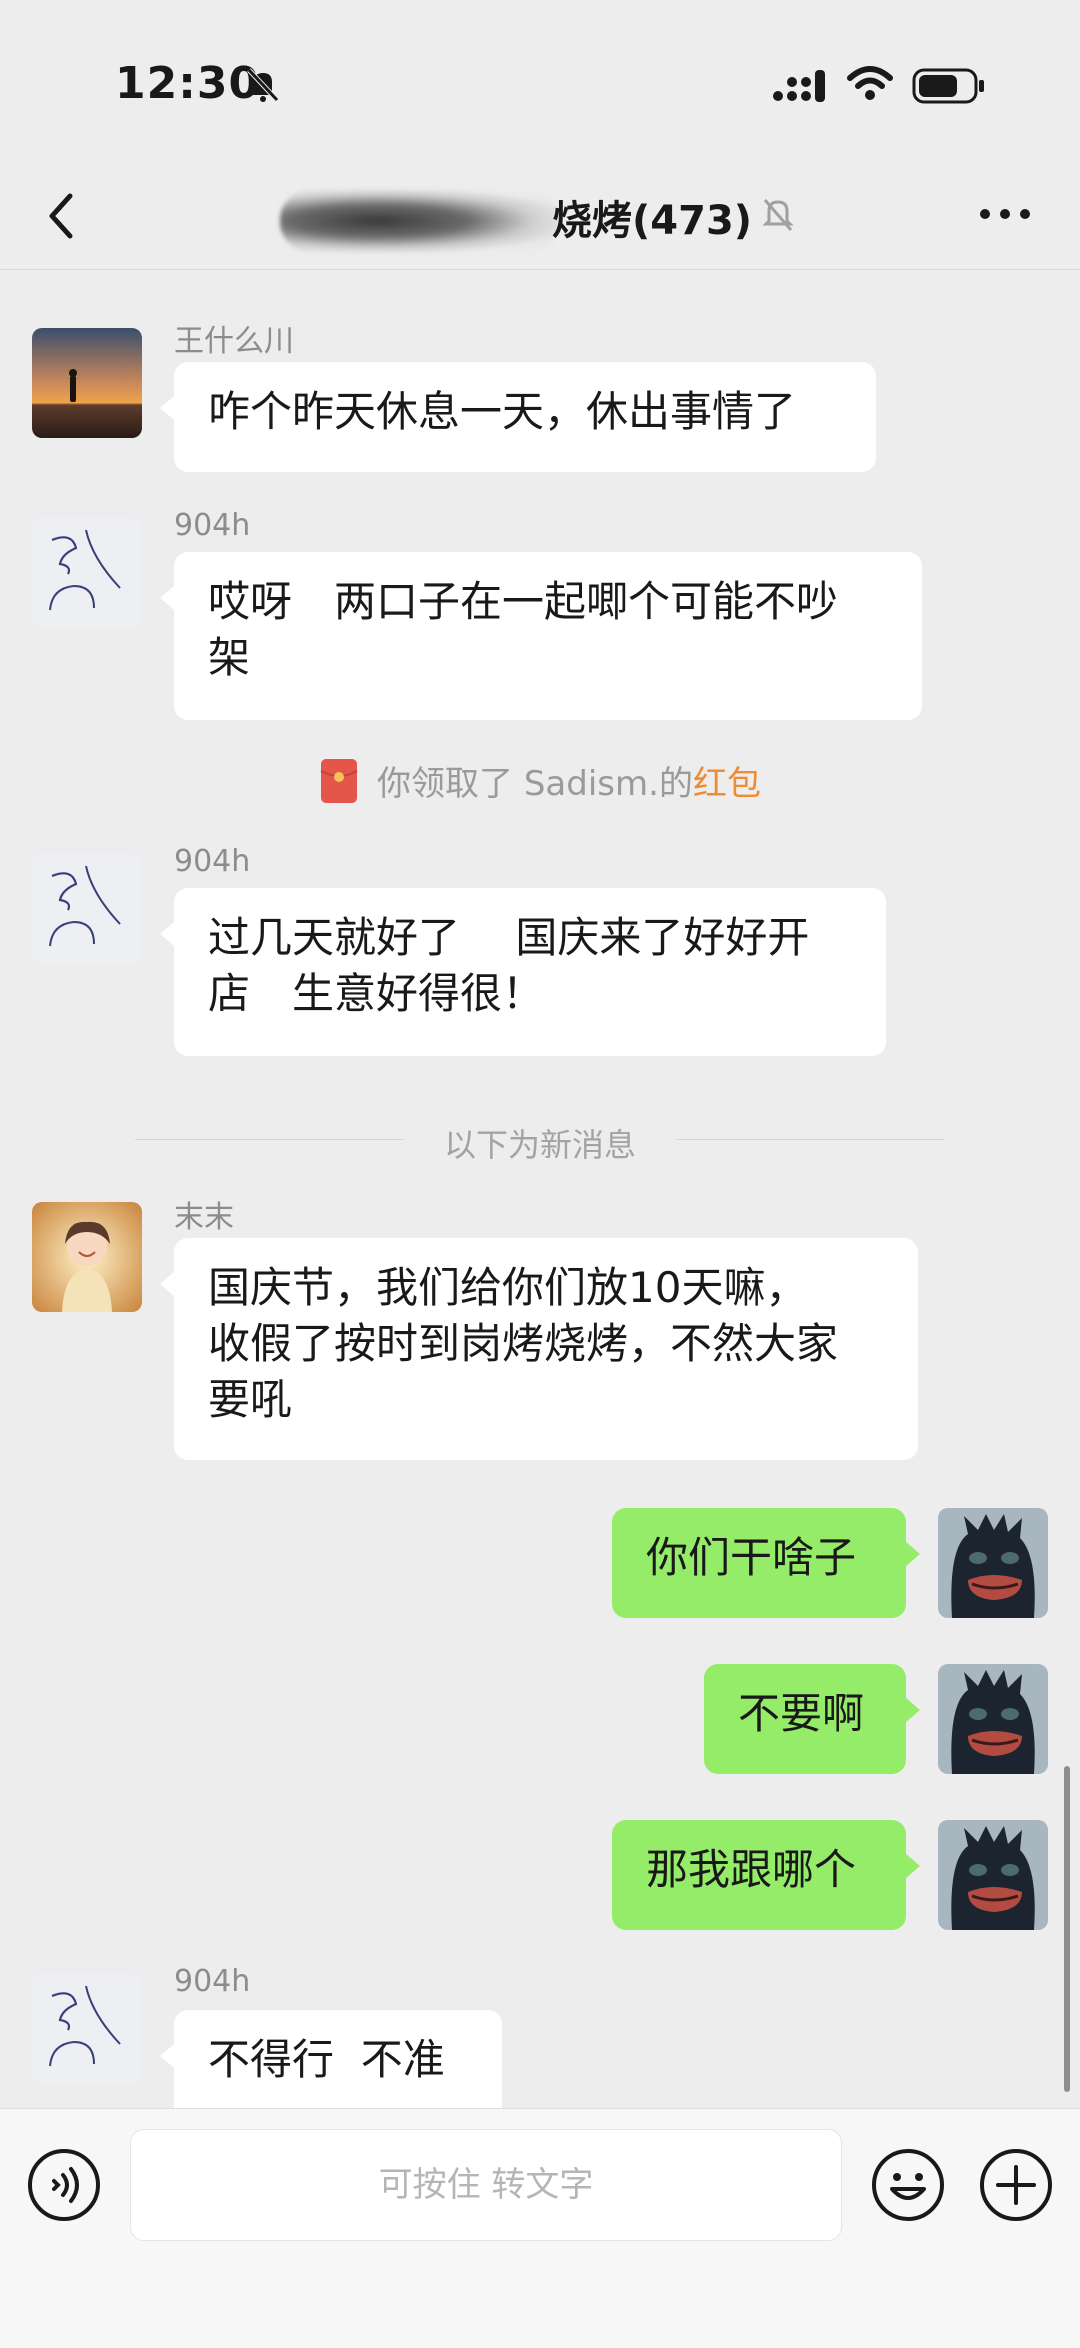 The width and height of the screenshot is (1080, 2348). What do you see at coordinates (1005, 214) in the screenshot?
I see `more-dots-icon` at bounding box center [1005, 214].